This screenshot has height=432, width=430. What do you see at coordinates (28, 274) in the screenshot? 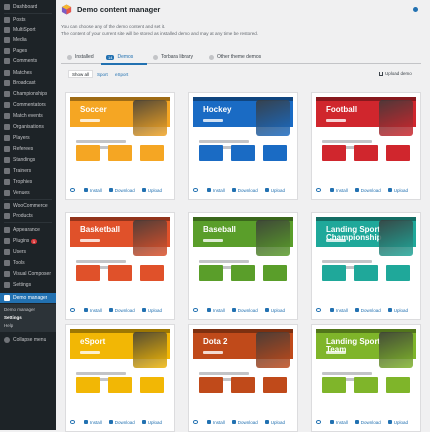
I see `sidebar-item-visual-composer: Visual Composer` at bounding box center [28, 274].